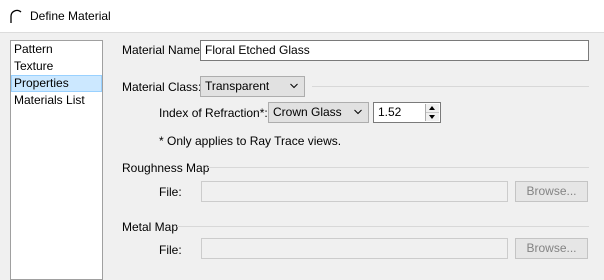 The width and height of the screenshot is (604, 280). What do you see at coordinates (166, 168) in the screenshot?
I see `roughness-map-heading: Roughness Map` at bounding box center [166, 168].